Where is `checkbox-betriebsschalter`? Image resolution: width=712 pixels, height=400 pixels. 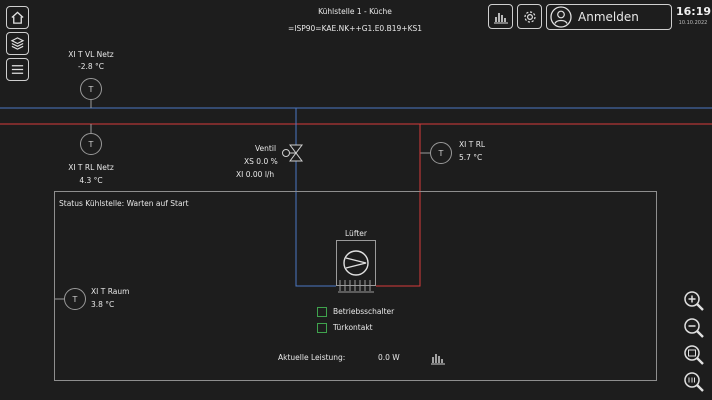
checkbox-betriebsschalter is located at coordinates (322, 312).